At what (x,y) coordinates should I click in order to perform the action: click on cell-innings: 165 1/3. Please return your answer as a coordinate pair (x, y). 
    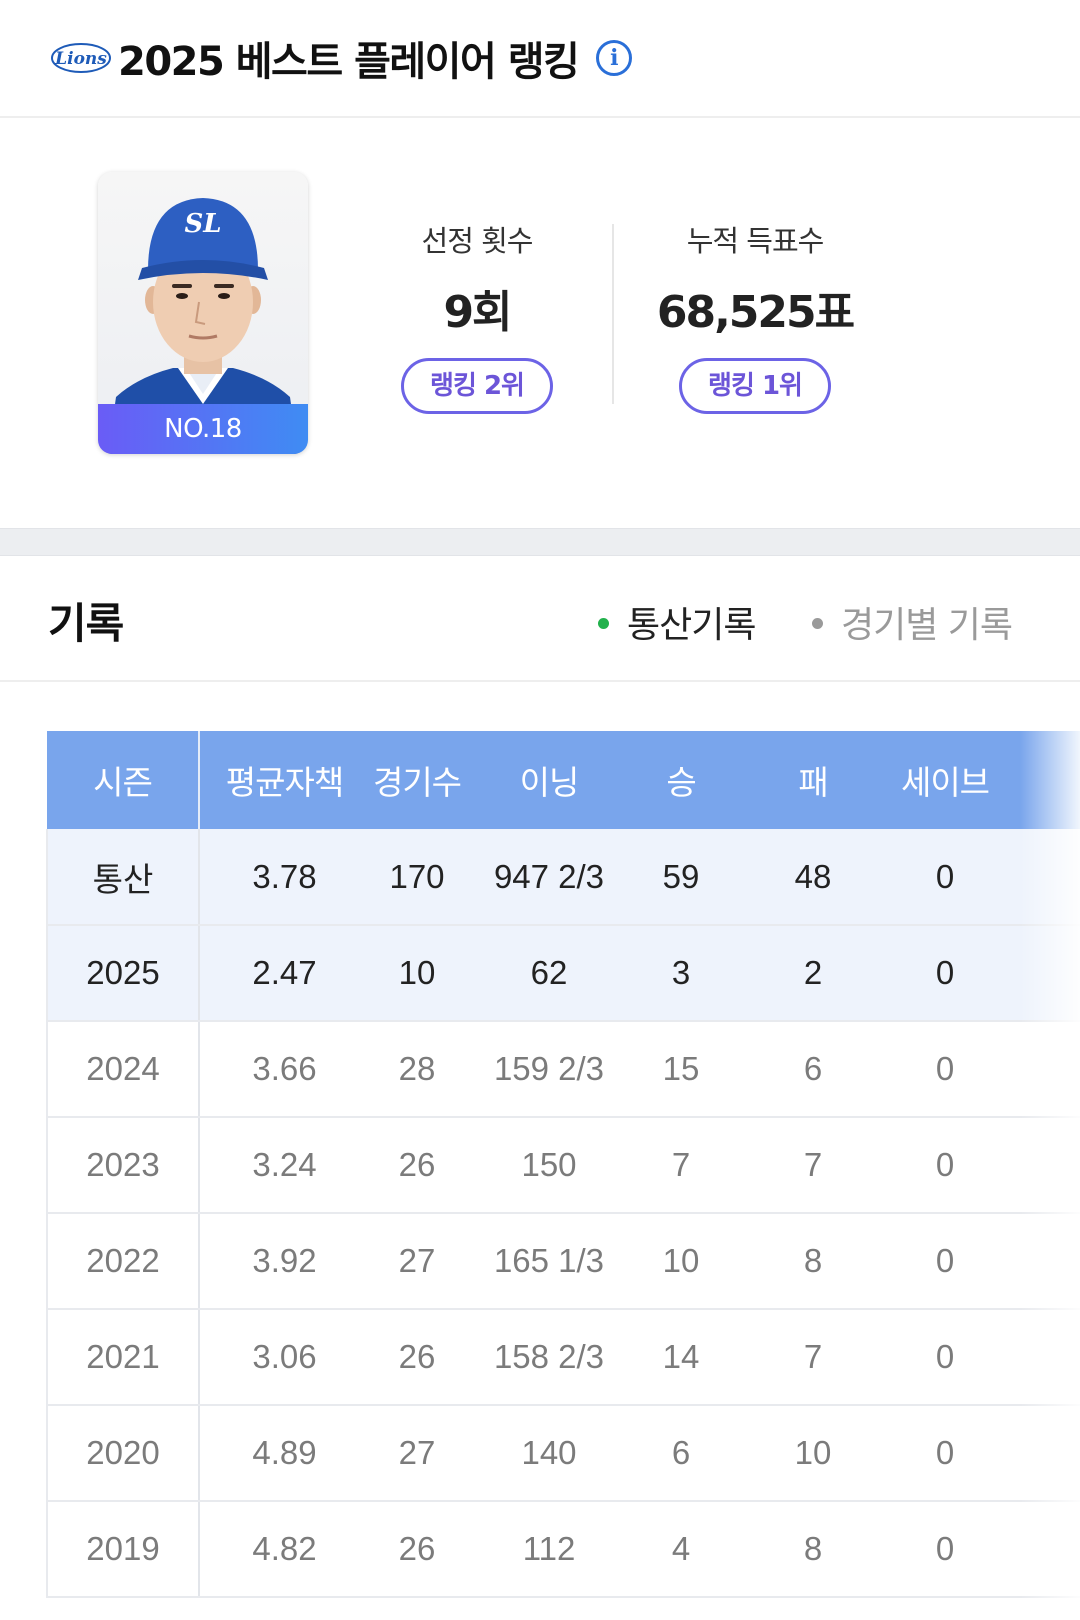
    Looking at the image, I should click on (549, 1261).